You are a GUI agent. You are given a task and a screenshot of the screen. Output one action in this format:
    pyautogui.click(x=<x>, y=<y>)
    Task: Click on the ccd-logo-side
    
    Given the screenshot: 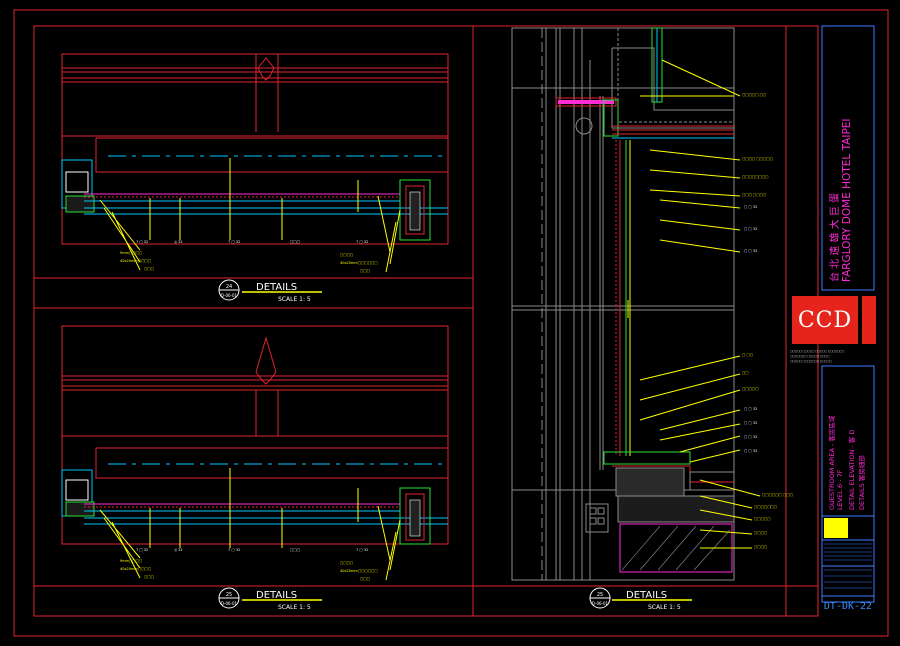 What is the action you would take?
    pyautogui.click(x=869, y=320)
    